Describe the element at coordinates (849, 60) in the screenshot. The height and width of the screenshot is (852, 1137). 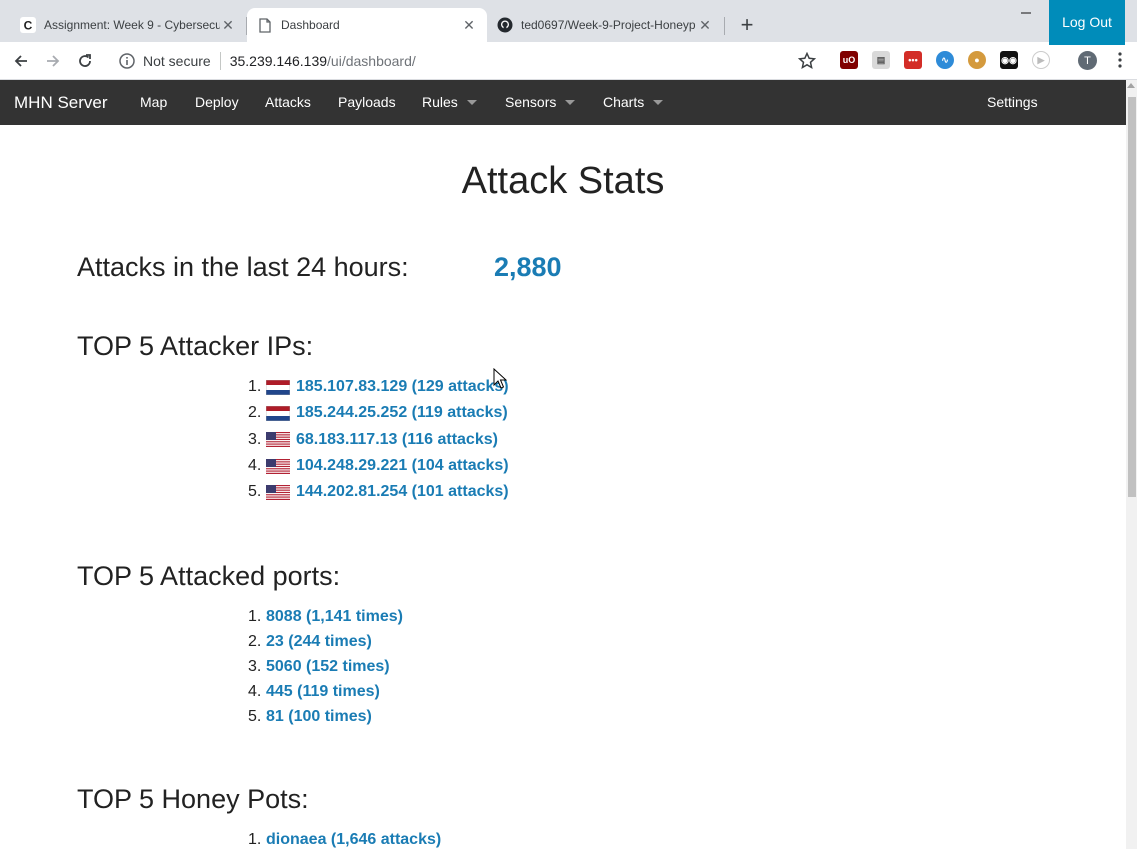
I see `ublock-icon: uO` at that location.